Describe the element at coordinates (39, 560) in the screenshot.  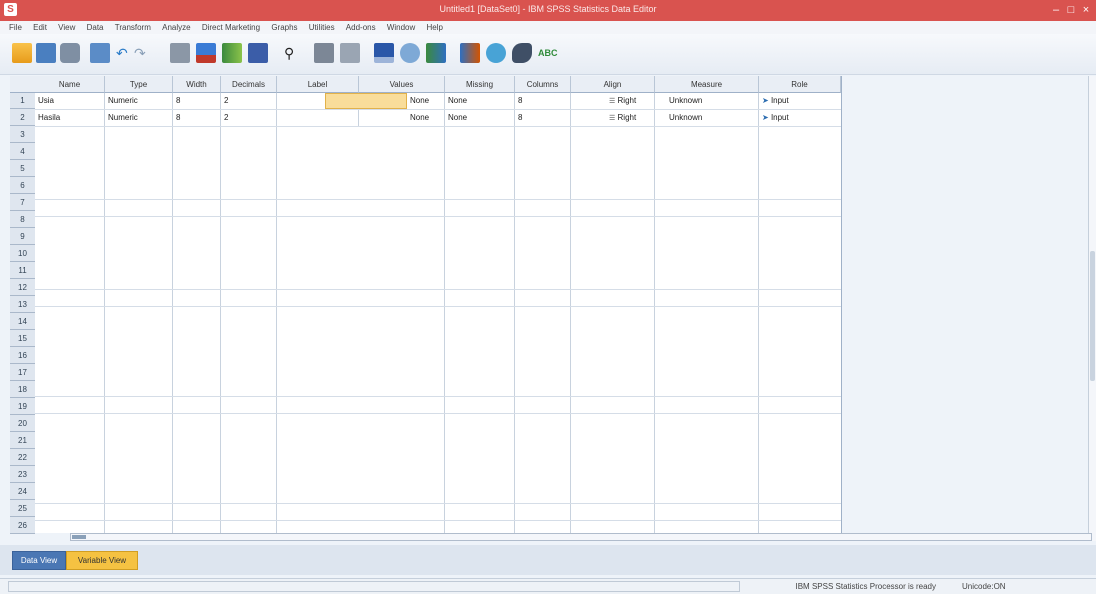
I see `tab-data-view: Data View` at that location.